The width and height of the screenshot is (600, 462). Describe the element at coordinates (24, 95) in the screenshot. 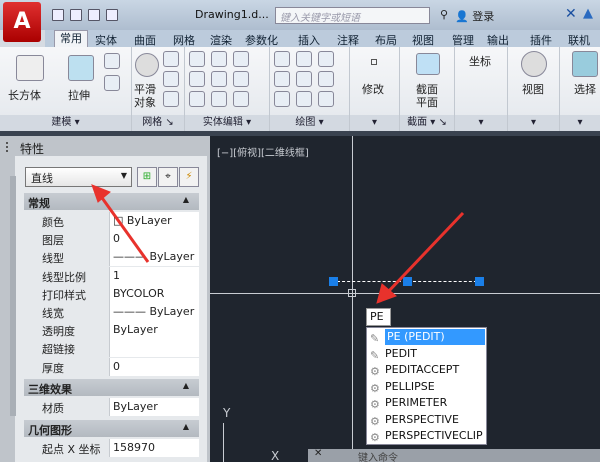

I see `box-button: 长方体` at that location.